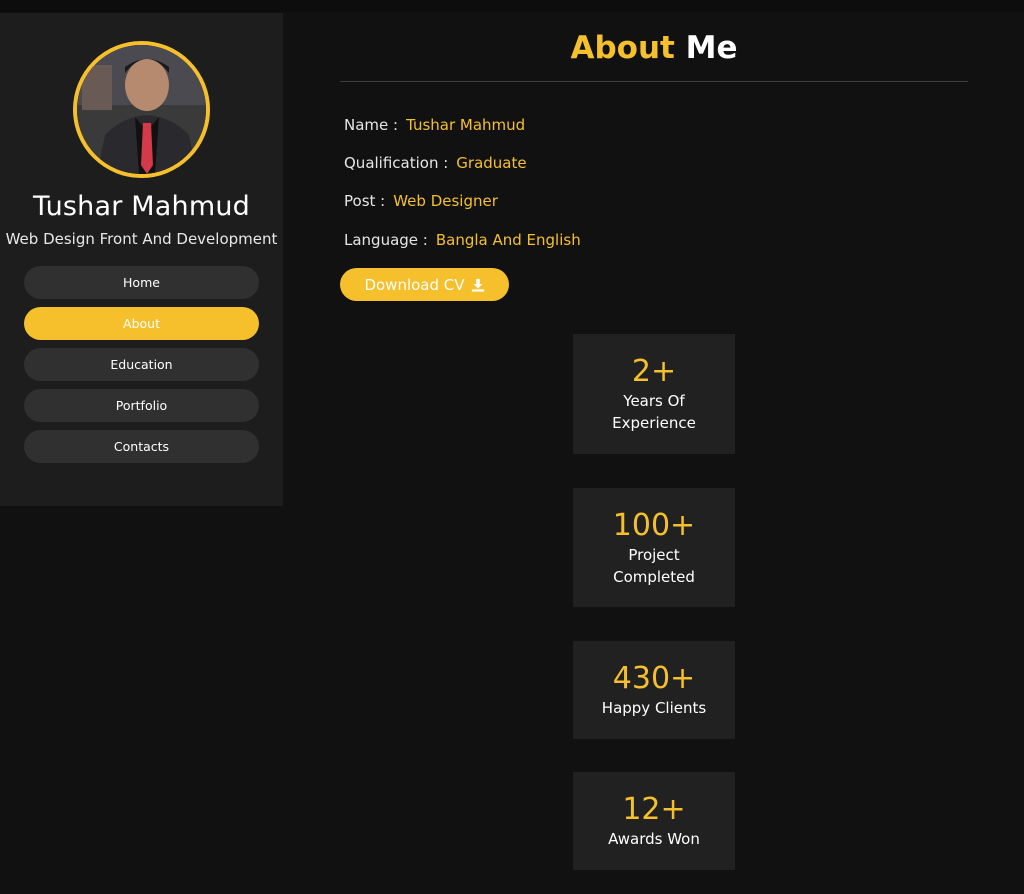 The width and height of the screenshot is (1024, 894). What do you see at coordinates (654, 809) in the screenshot?
I see `stat-number: 12+` at bounding box center [654, 809].